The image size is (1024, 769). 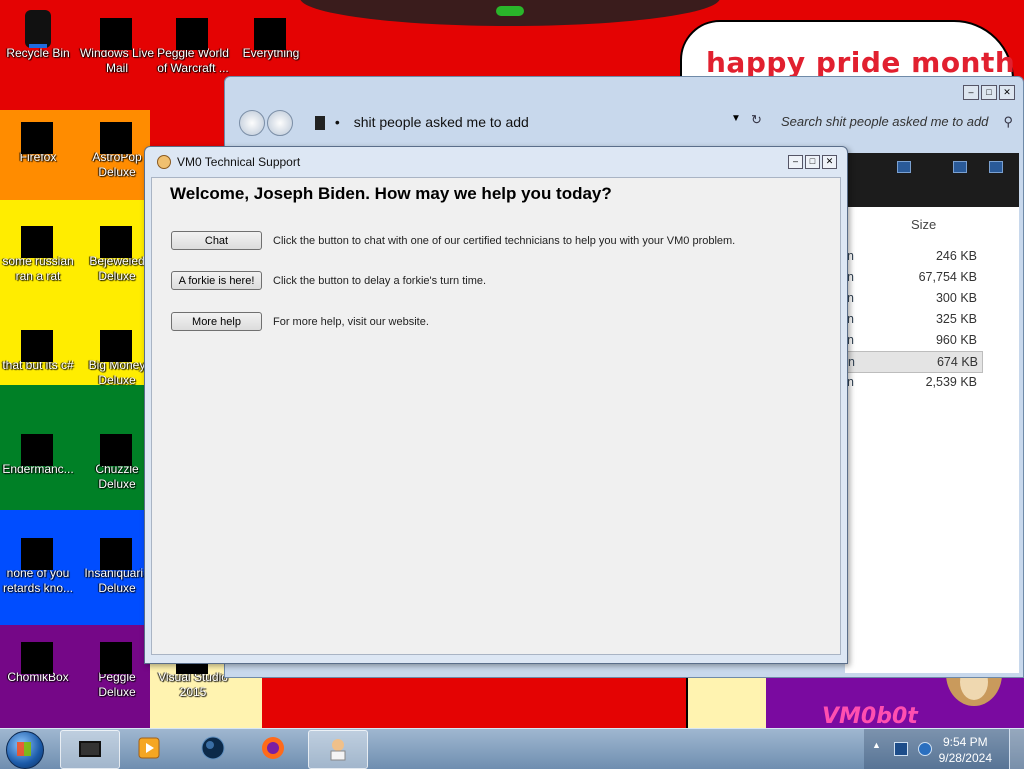 I want to click on astropop-icon, so click(x=117, y=133).